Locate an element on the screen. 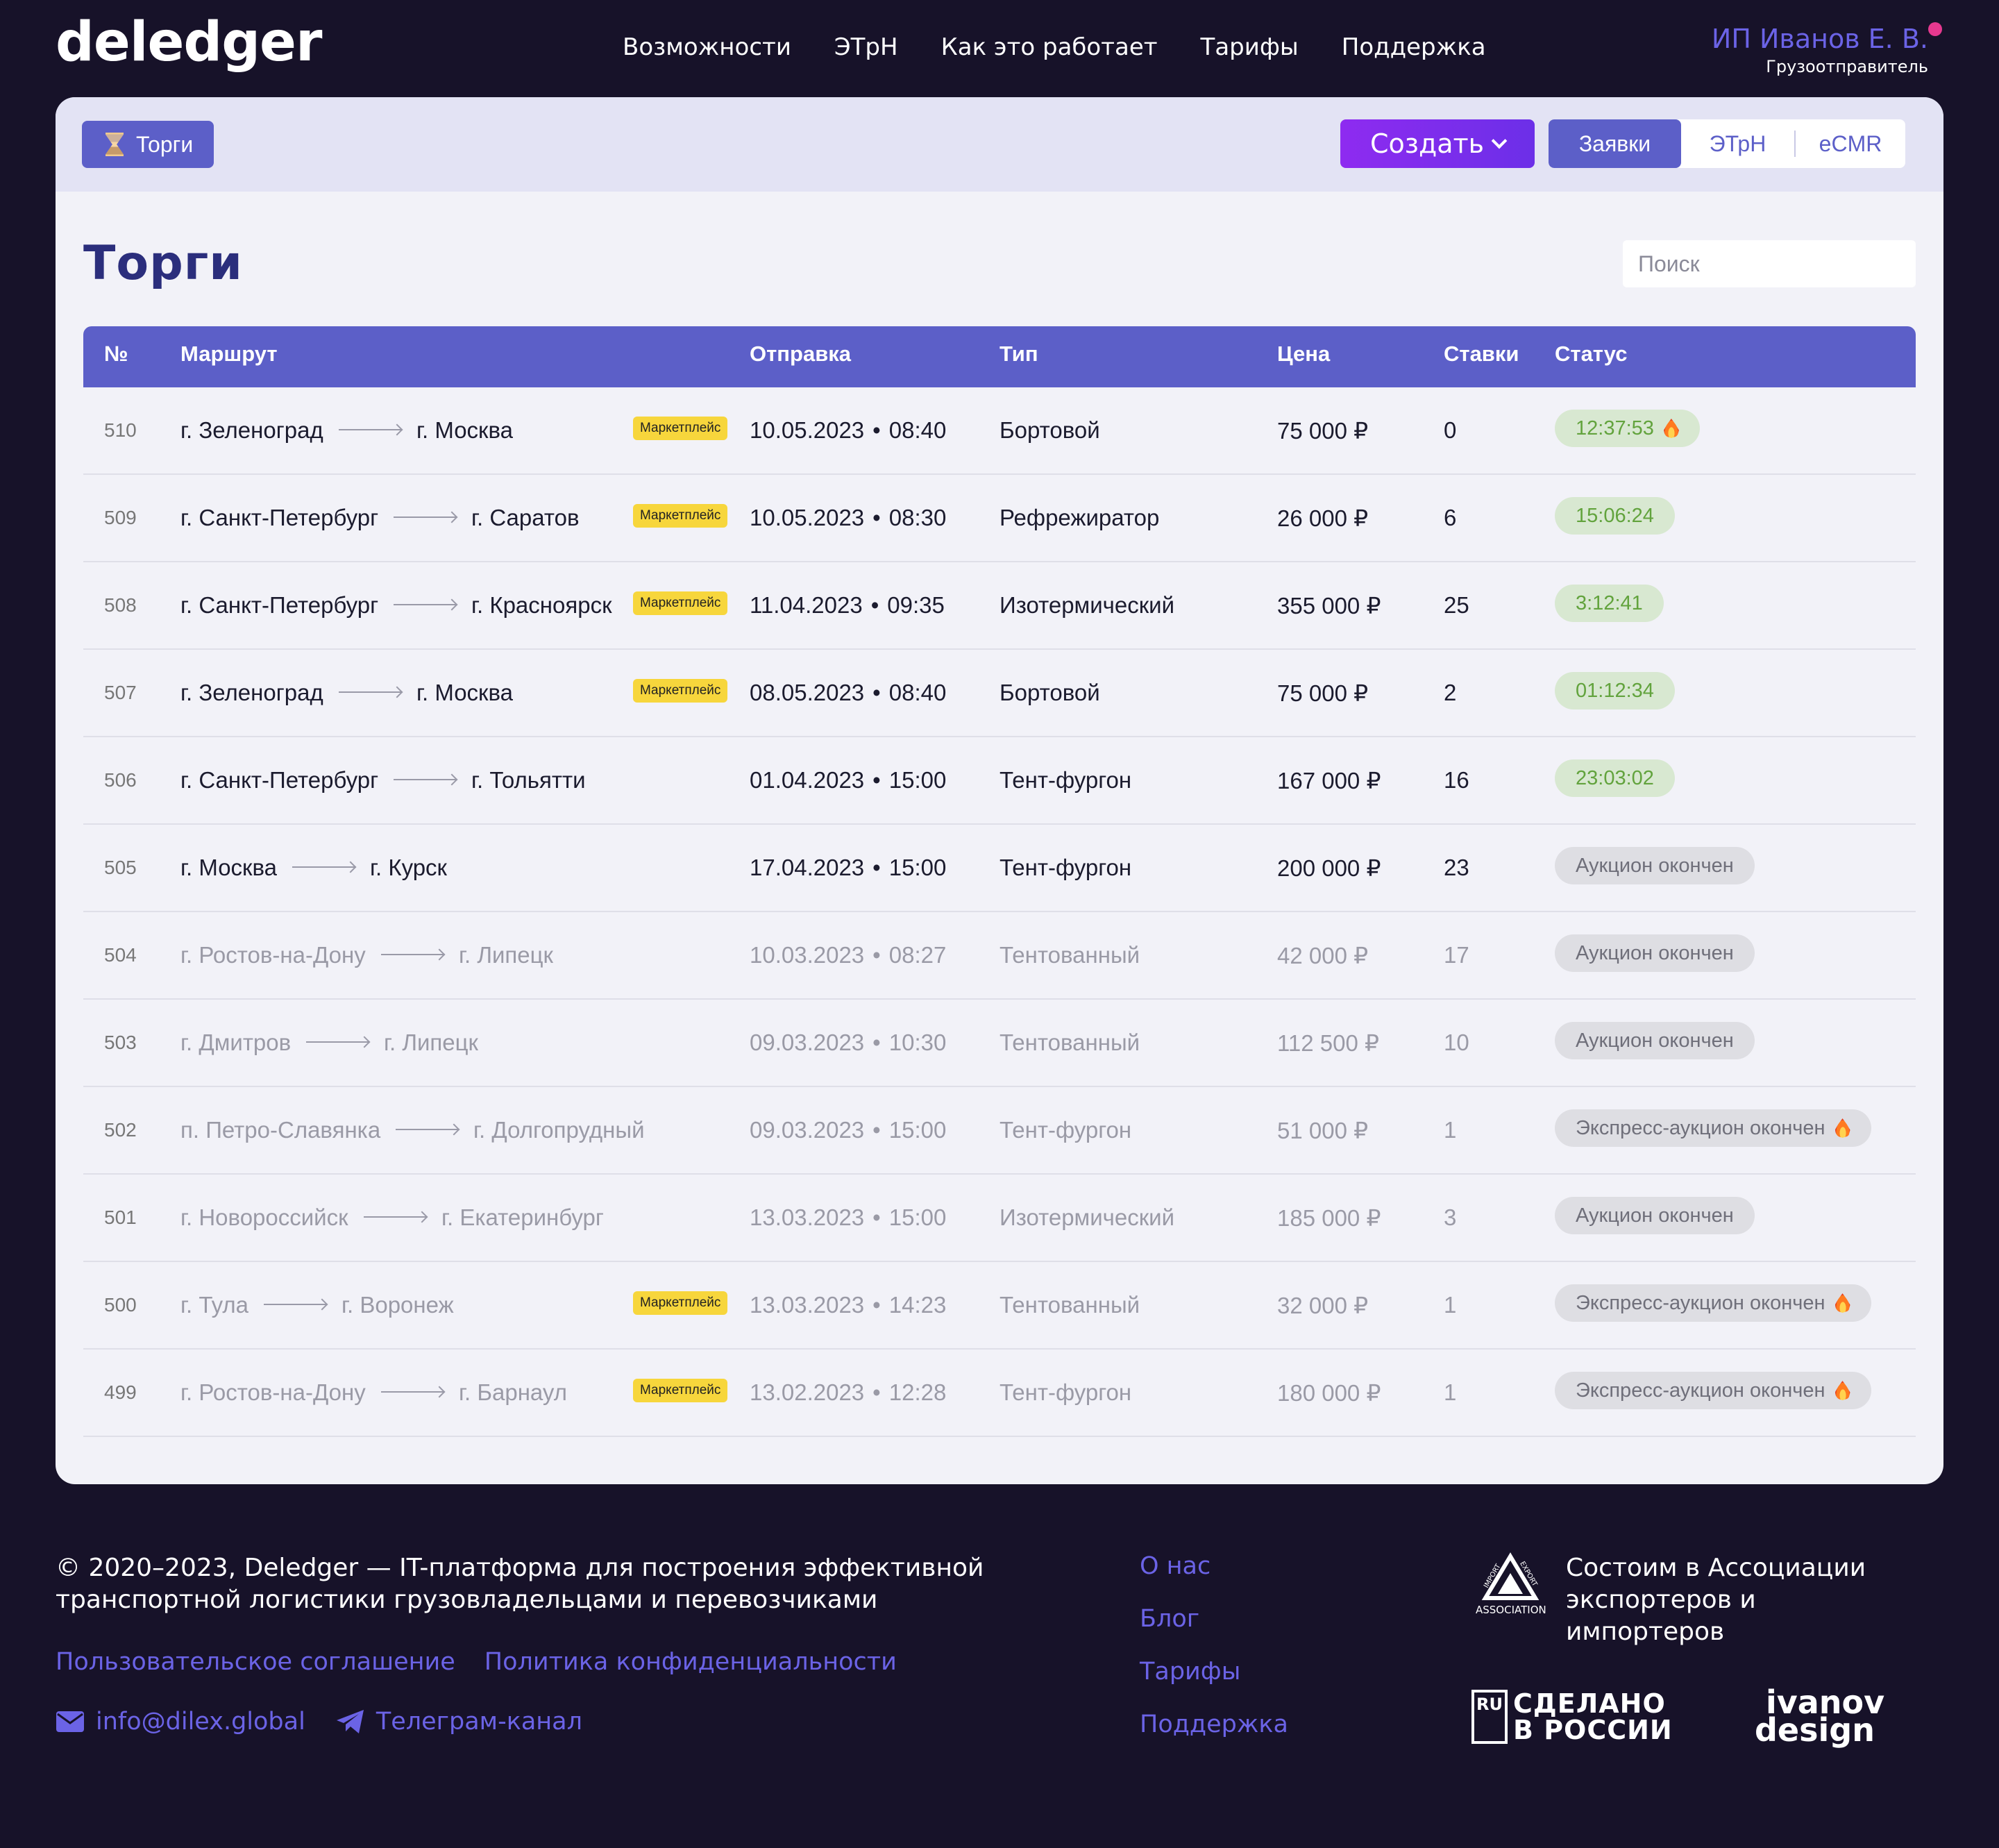 The image size is (1999, 1848). user-agreement-link: Пользовательское соглашение is located at coordinates (255, 1662).